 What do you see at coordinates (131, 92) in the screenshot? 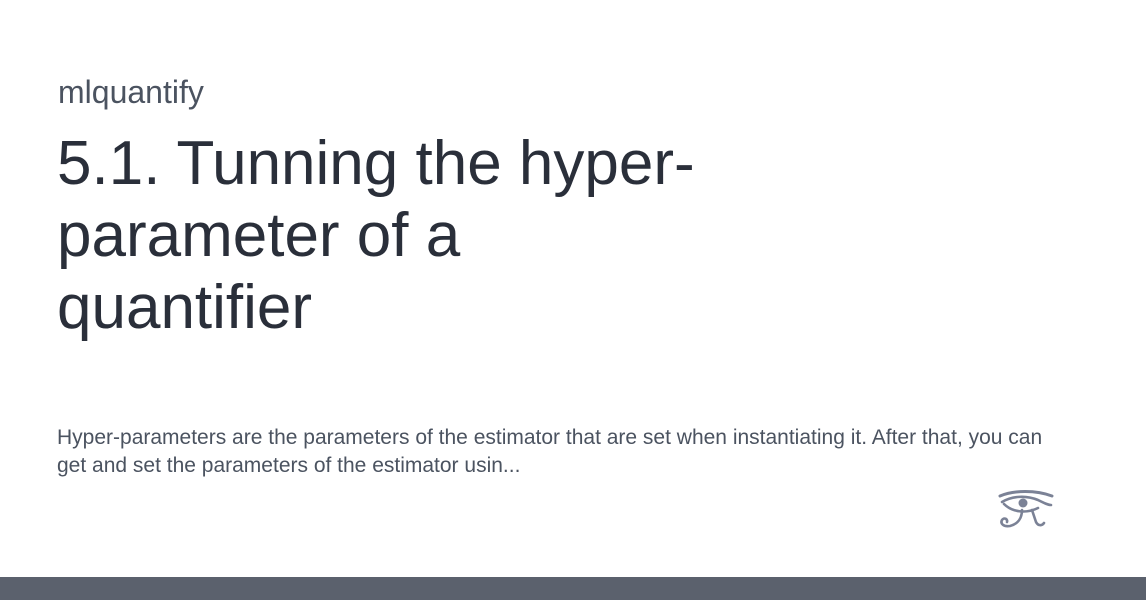
I see `site-name: mlquantify` at bounding box center [131, 92].